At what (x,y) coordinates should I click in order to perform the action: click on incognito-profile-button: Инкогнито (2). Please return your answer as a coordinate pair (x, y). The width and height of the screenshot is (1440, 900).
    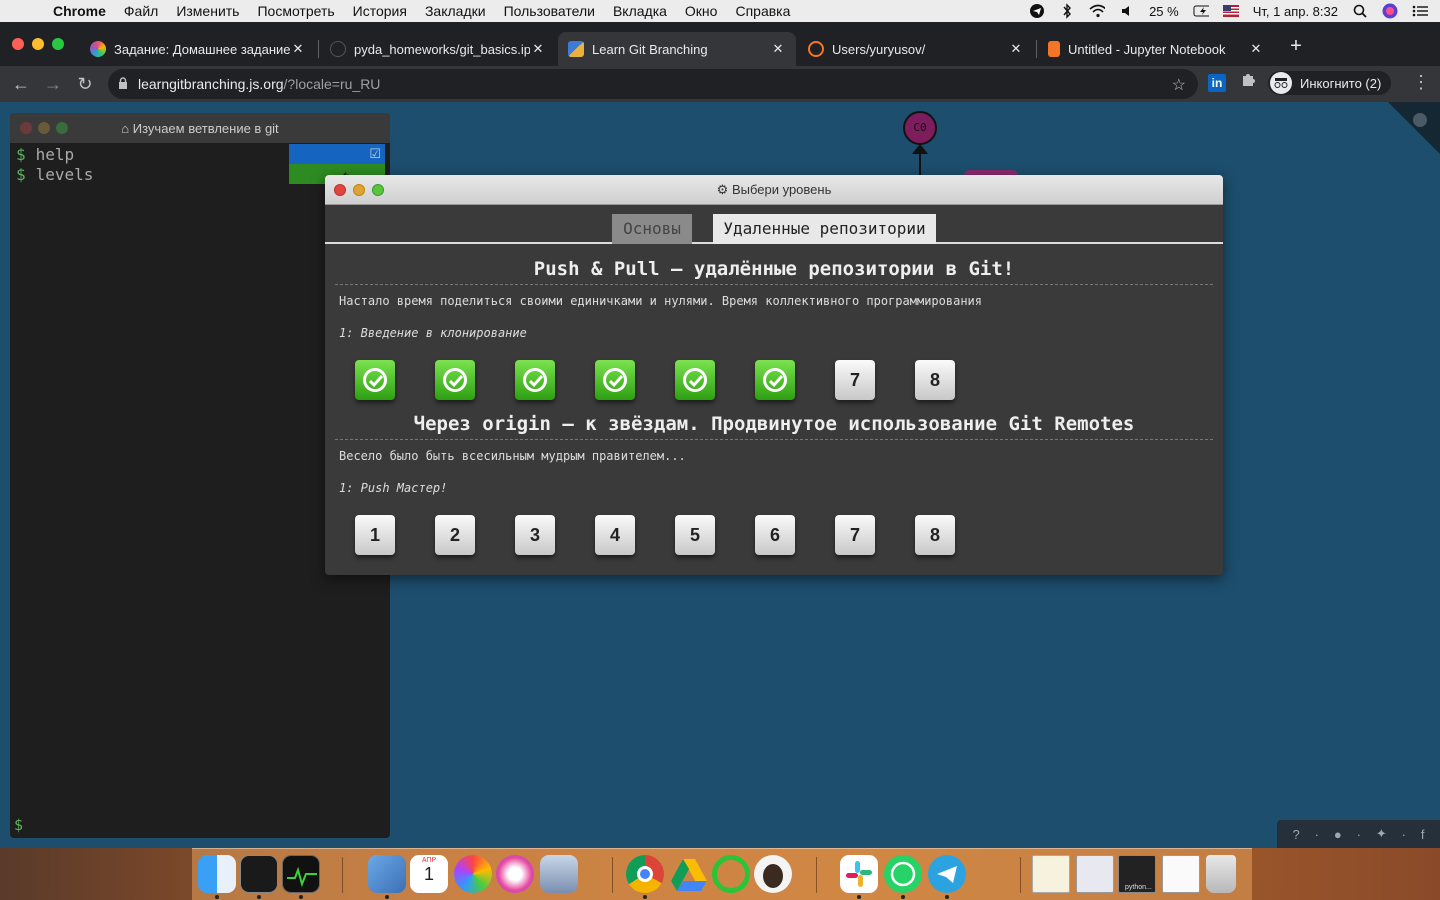
    Looking at the image, I should click on (1330, 83).